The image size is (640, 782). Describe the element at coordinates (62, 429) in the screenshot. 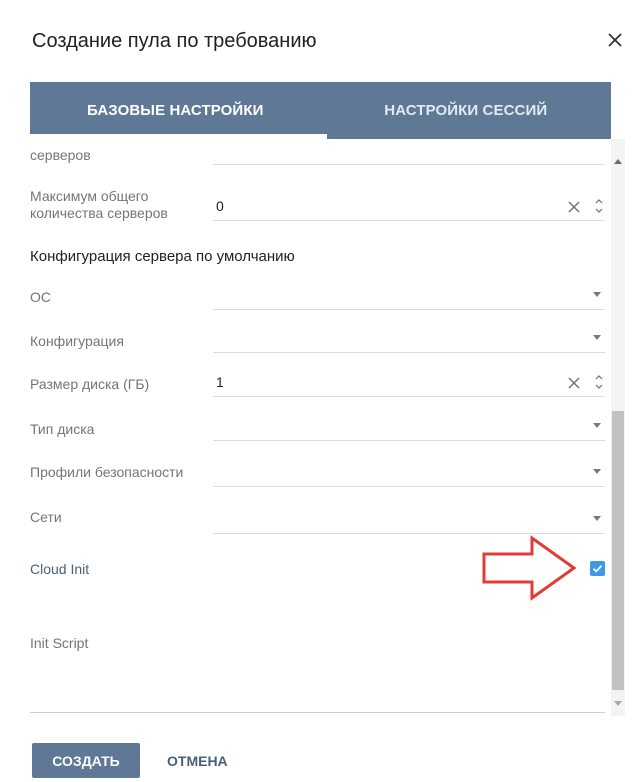

I see `disk-type-label: Тип диска` at that location.